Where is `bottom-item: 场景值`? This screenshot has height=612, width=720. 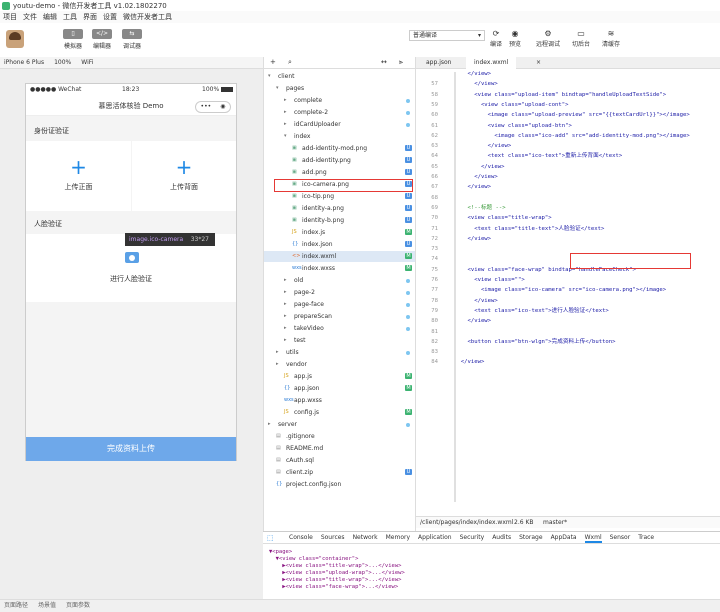
bottom-item: 场景值 is located at coordinates (47, 606).